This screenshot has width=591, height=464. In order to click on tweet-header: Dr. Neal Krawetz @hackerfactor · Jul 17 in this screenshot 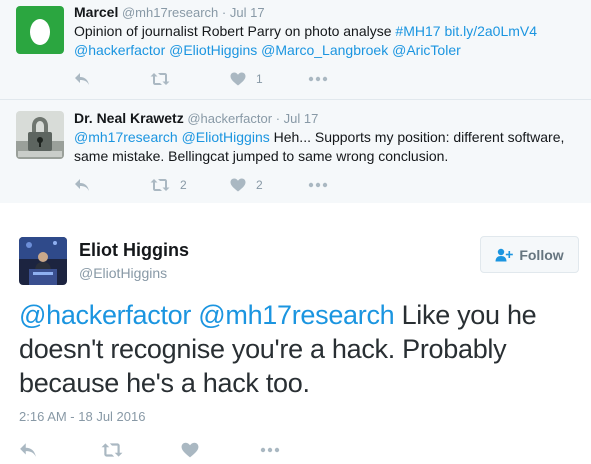, I will do `click(196, 118)`.